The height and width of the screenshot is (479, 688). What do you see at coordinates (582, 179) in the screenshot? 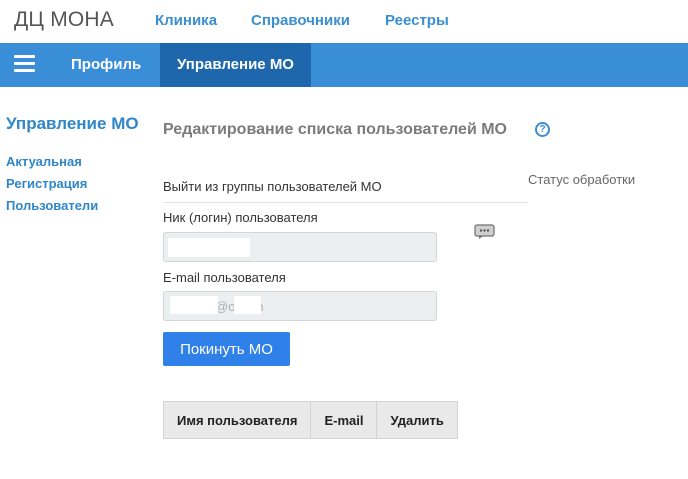
I see `status-label: Статус обработки` at bounding box center [582, 179].